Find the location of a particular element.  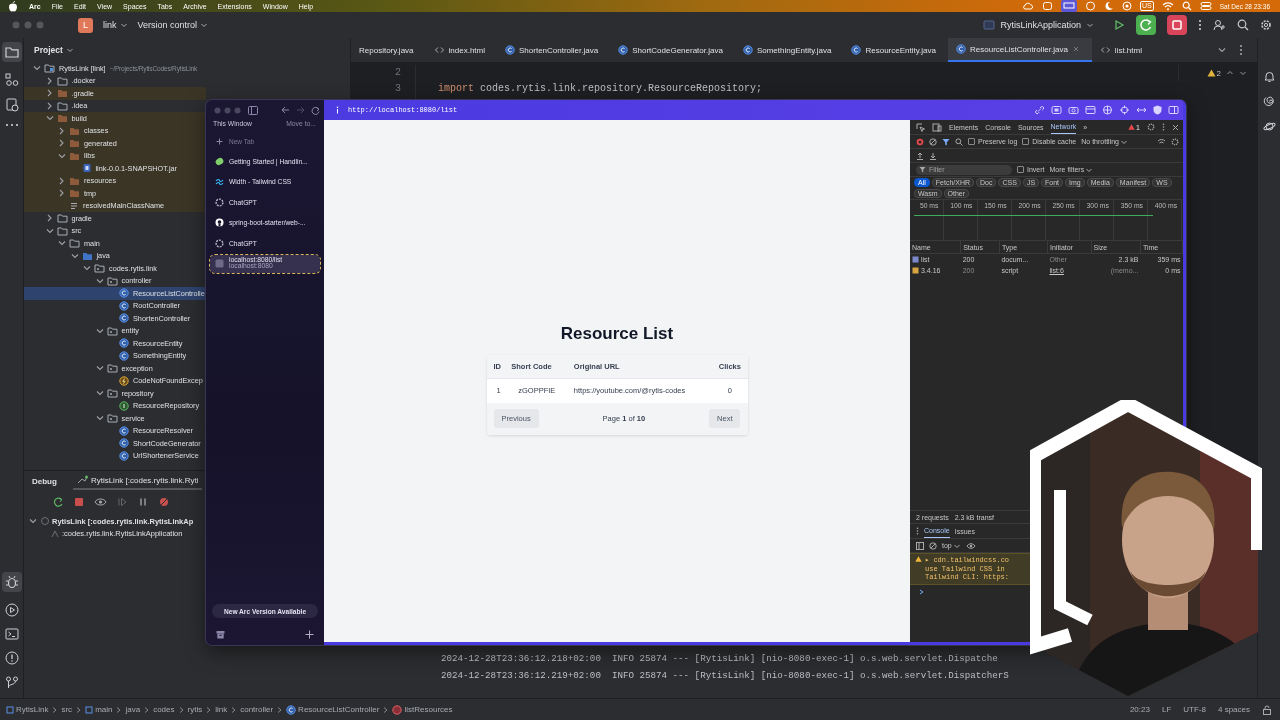

planet-icon is located at coordinates (1269, 126).